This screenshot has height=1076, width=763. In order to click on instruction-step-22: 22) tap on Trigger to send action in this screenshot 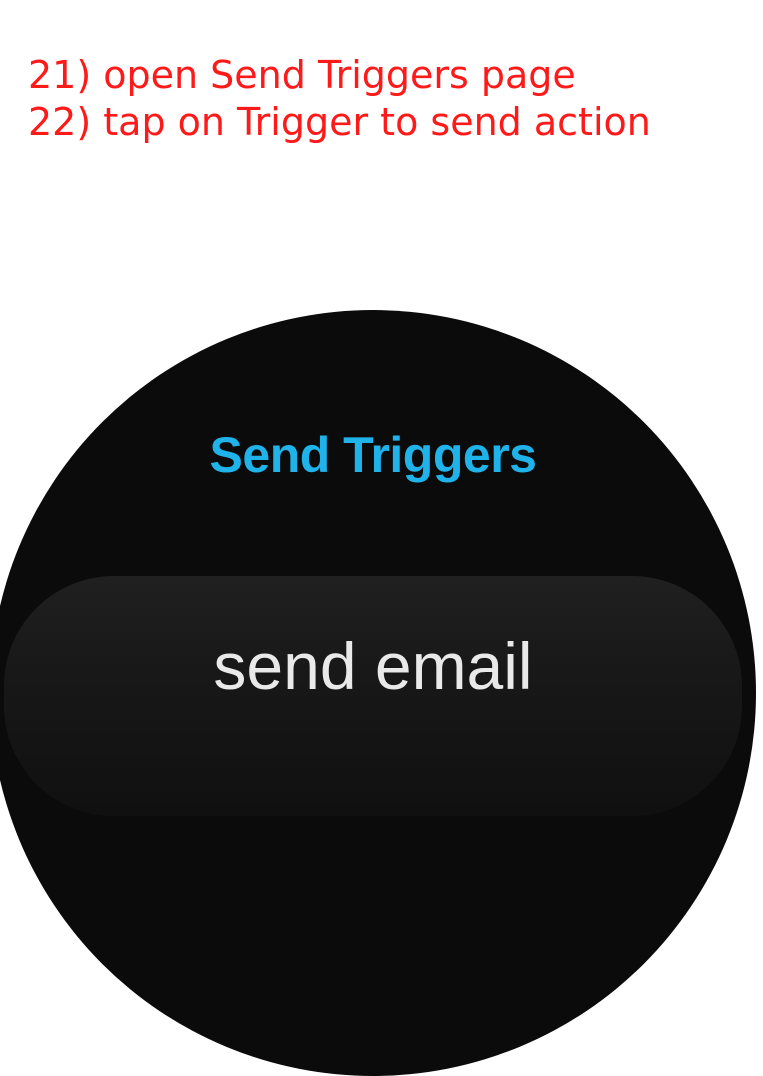, I will do `click(339, 122)`.